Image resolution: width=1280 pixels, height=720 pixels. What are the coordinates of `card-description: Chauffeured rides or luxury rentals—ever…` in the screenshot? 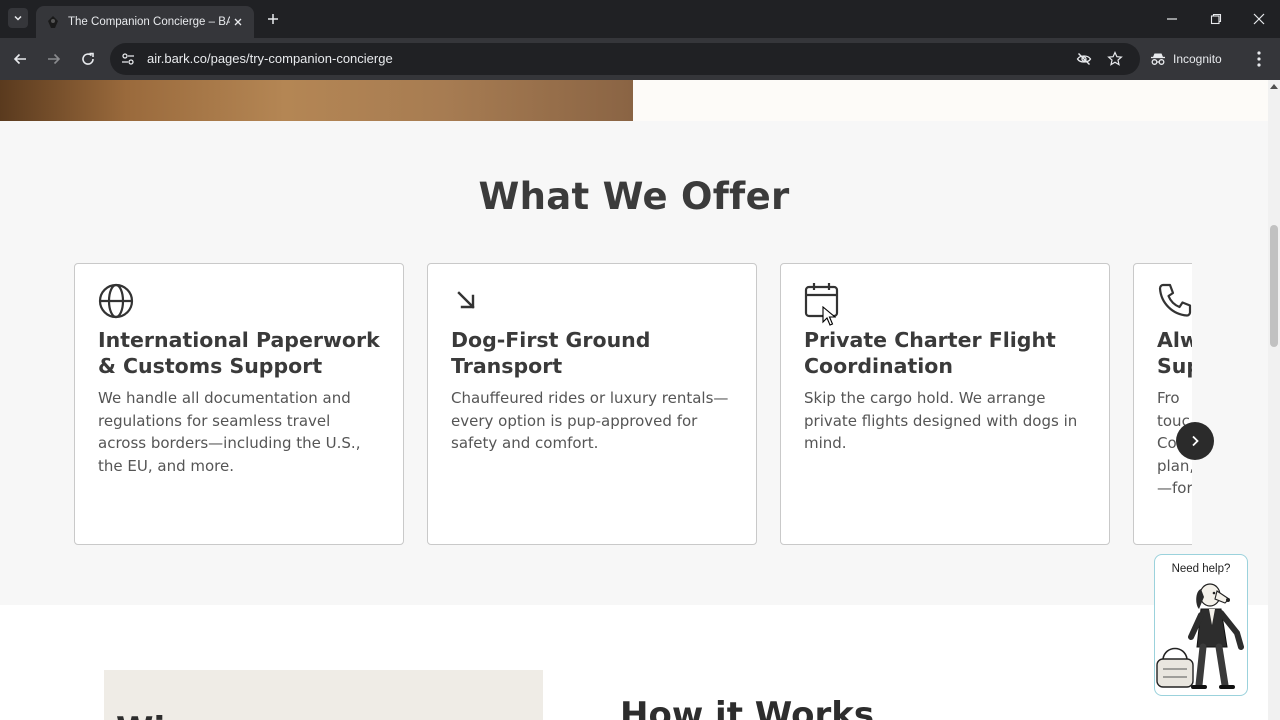 It's located at (590, 420).